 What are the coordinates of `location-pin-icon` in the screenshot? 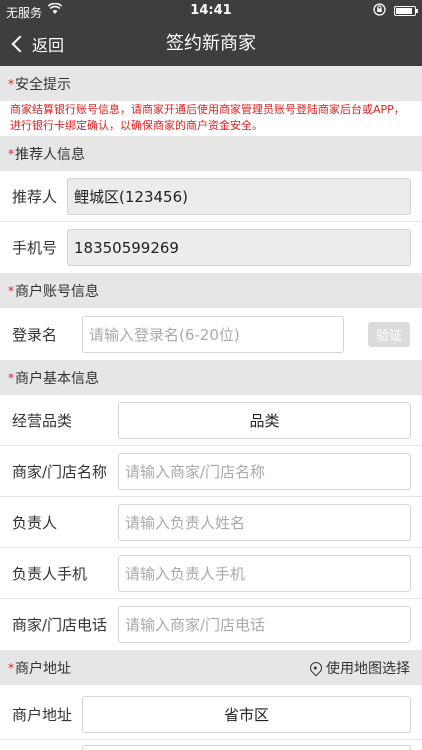 It's located at (316, 667).